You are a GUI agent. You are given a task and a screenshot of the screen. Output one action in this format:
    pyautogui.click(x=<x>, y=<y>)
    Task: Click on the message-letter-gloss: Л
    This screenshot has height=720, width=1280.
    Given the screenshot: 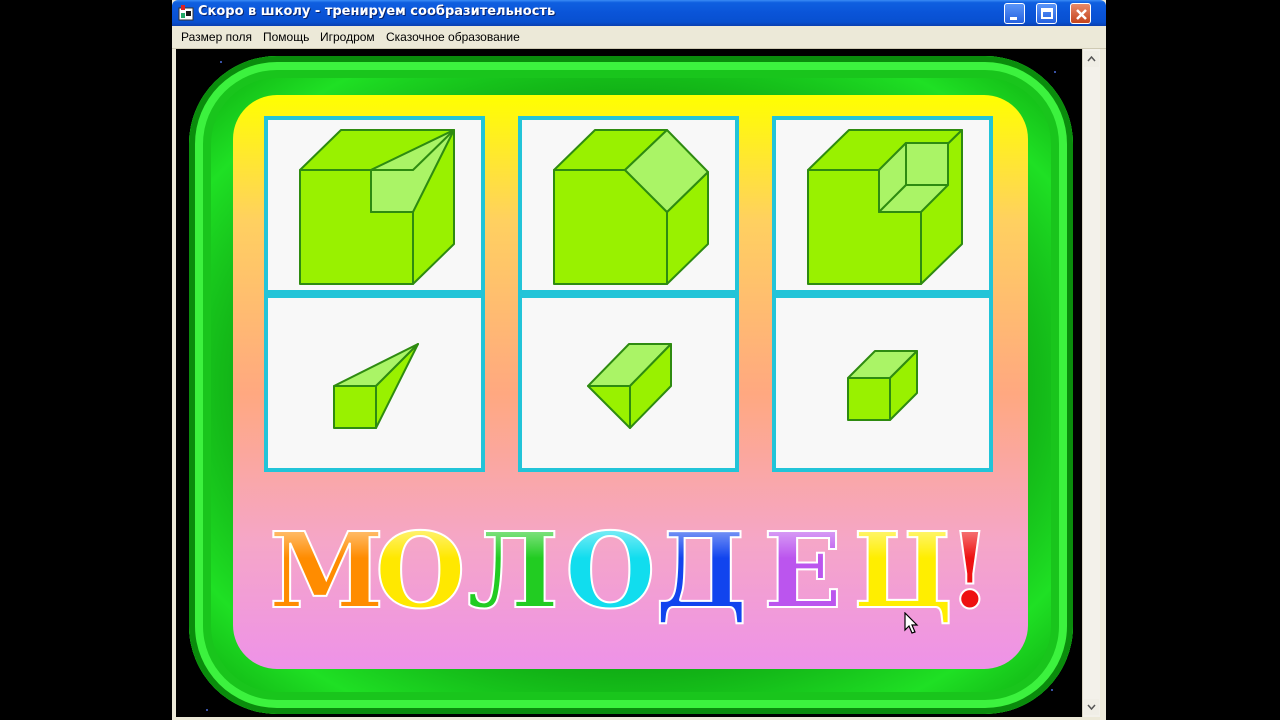 What is the action you would take?
    pyautogui.click(x=513, y=570)
    